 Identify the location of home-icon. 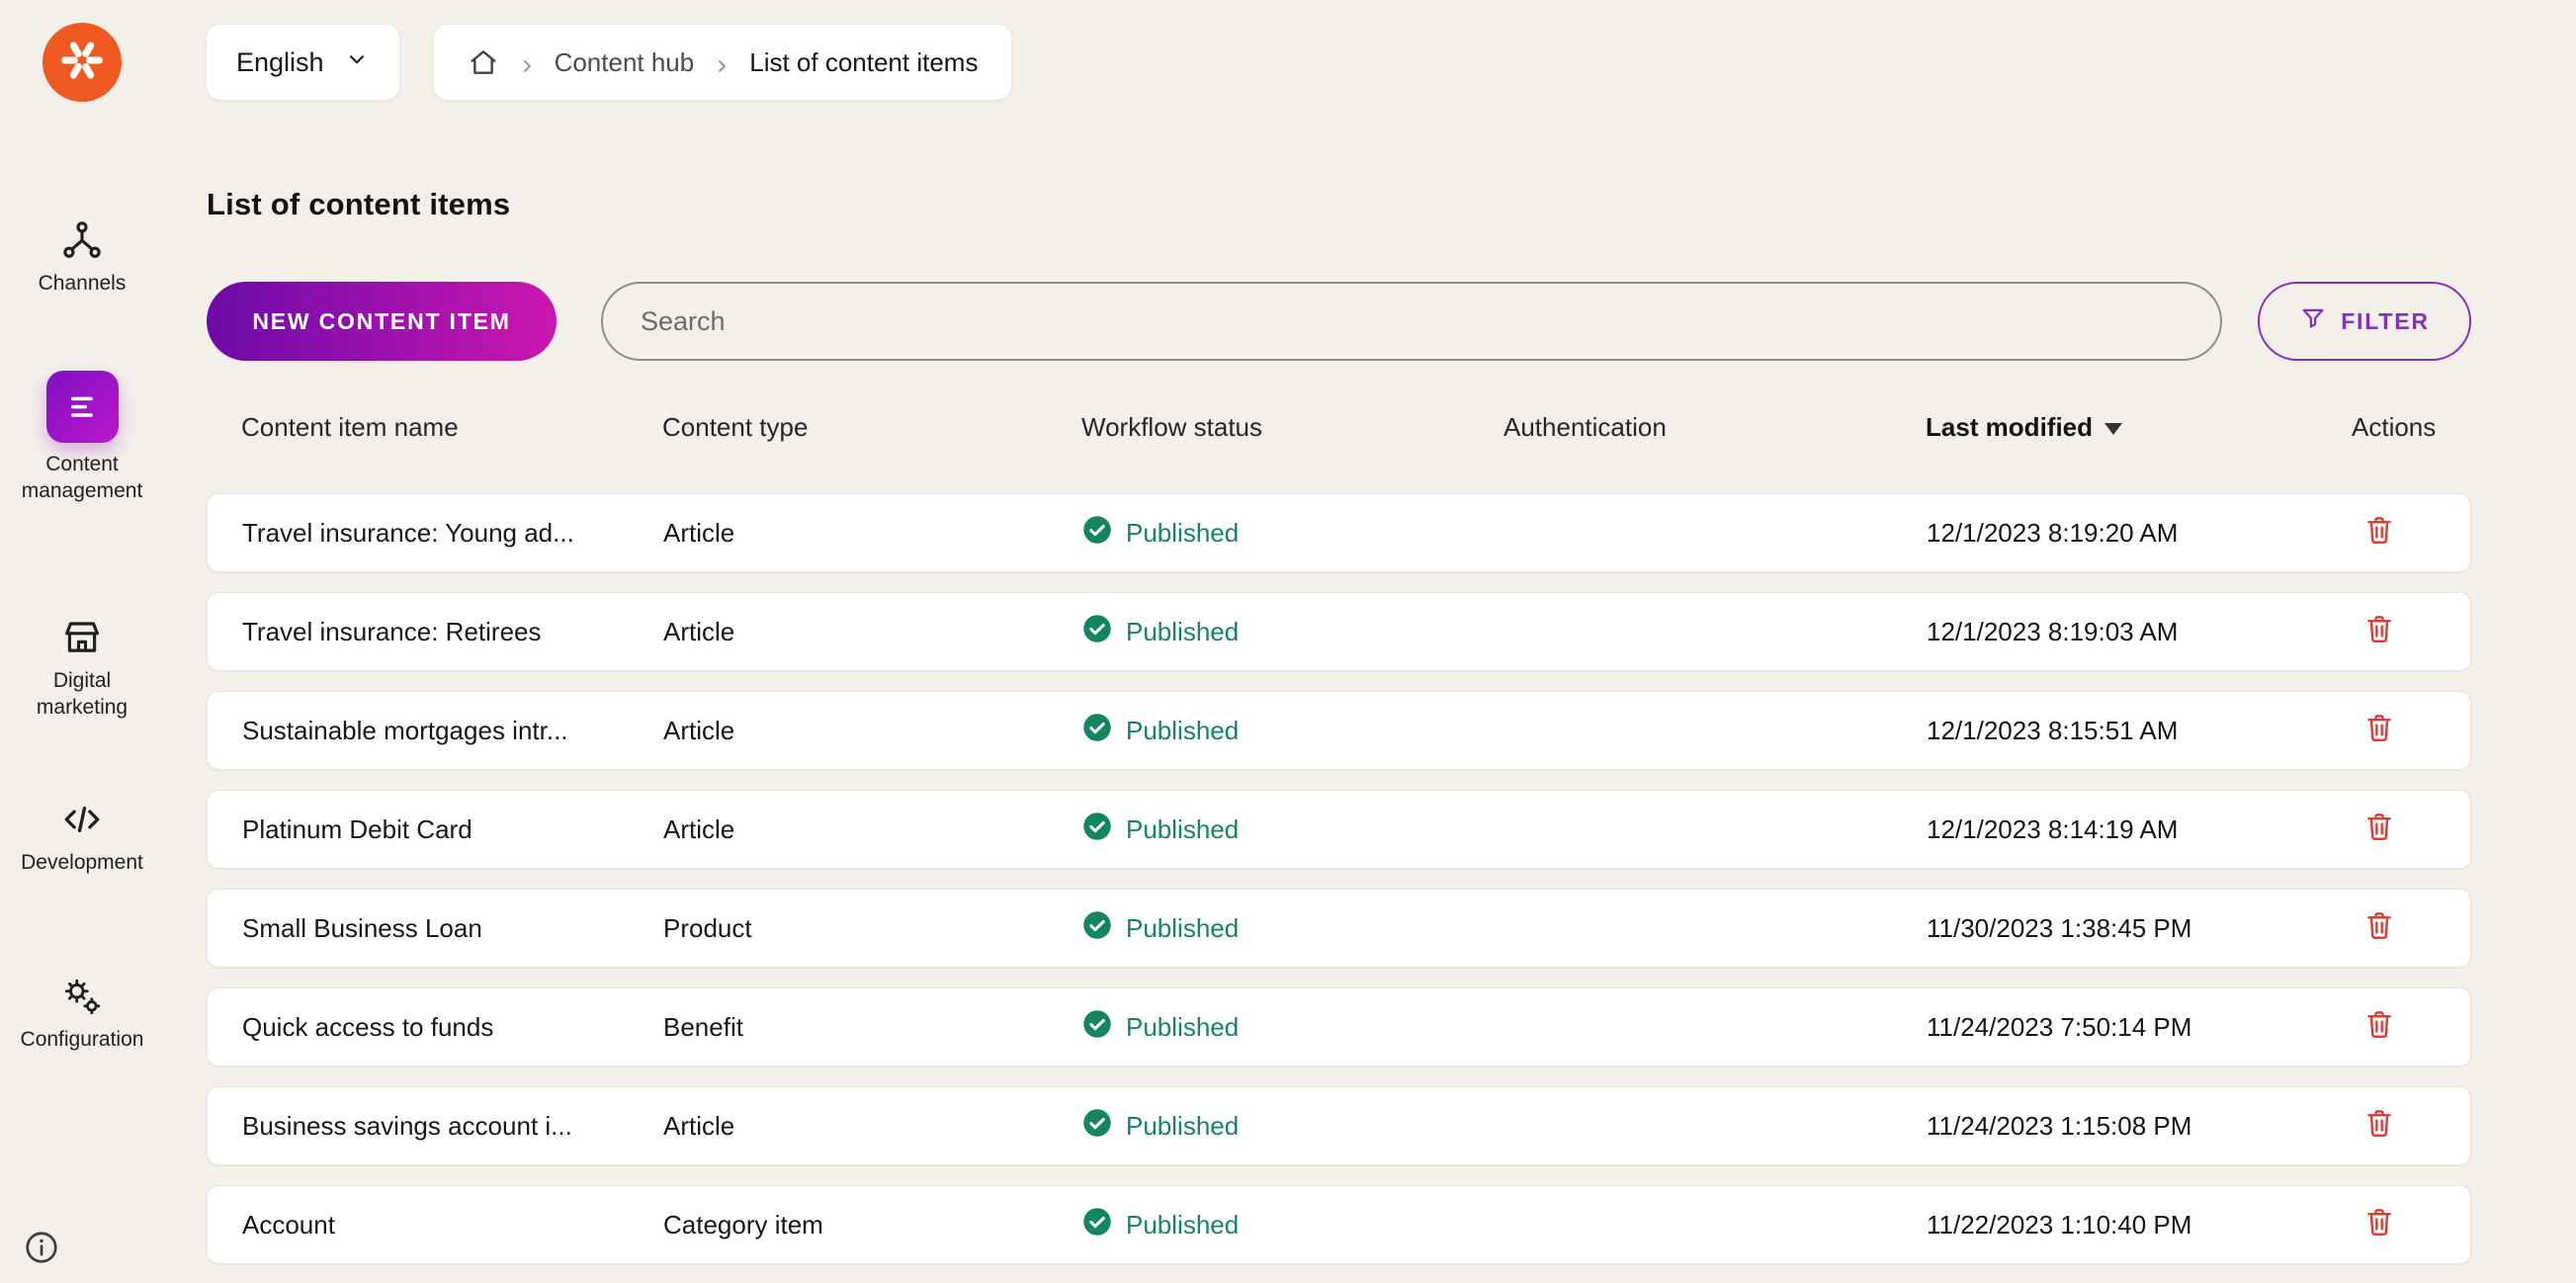
(483, 62).